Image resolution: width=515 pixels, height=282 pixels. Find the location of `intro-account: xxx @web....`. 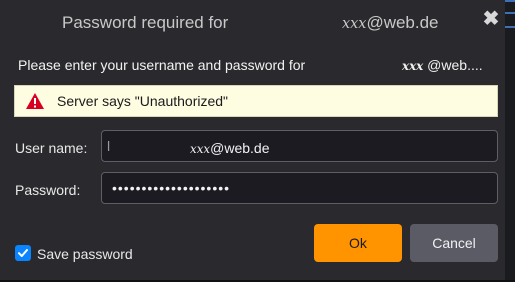

intro-account: xxx @web.... is located at coordinates (442, 65).